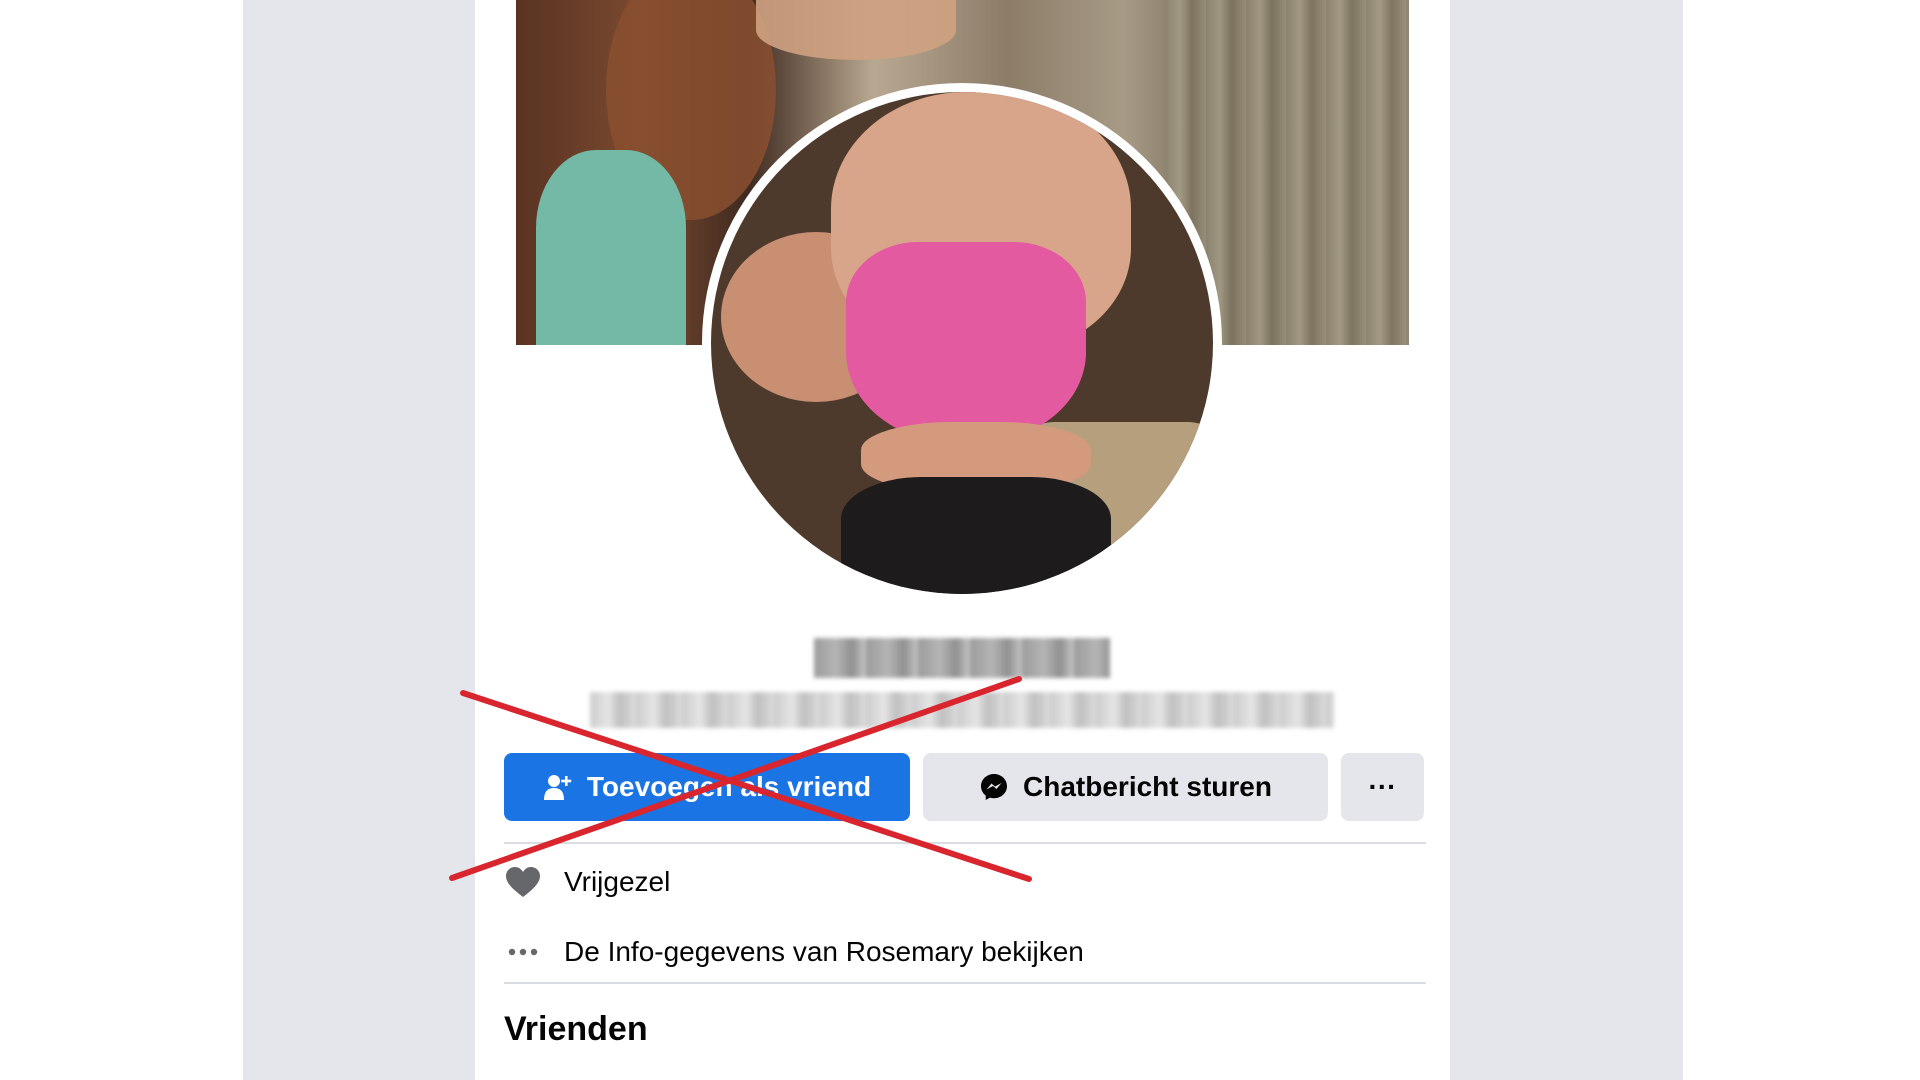  I want to click on more-icon: ···, so click(1382, 786).